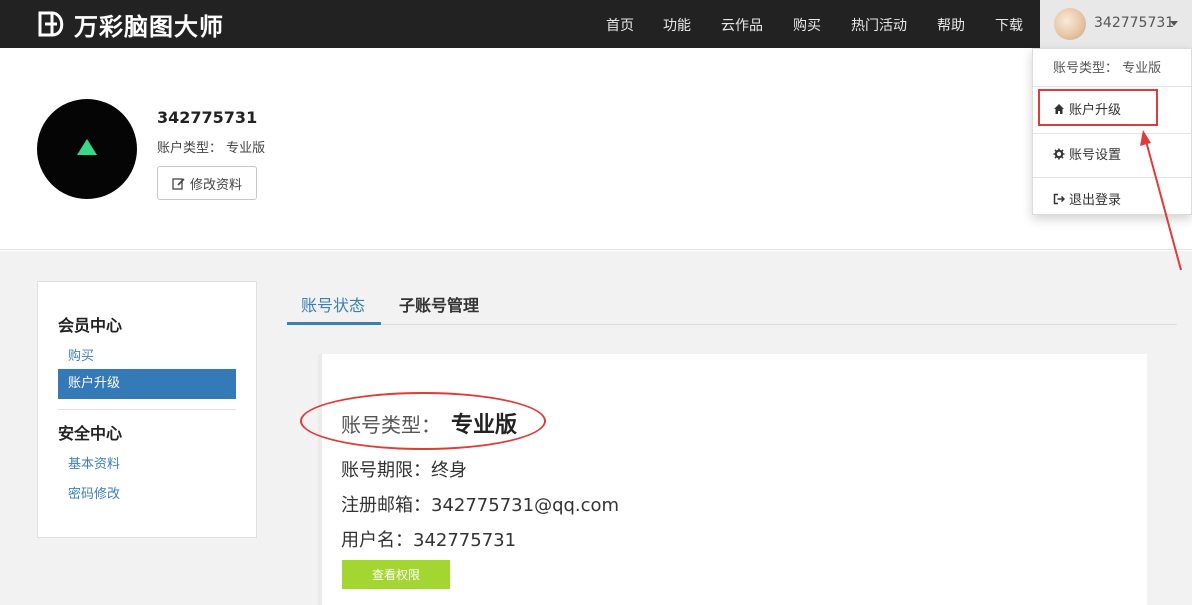  I want to click on triangle-icon, so click(87, 147).